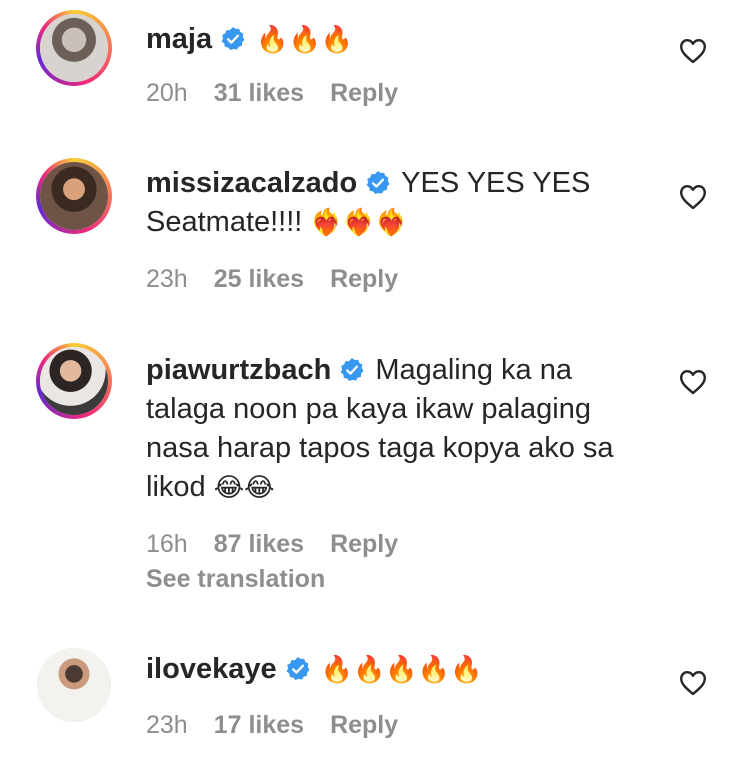 The image size is (736, 758). What do you see at coordinates (305, 39) in the screenshot?
I see `comment-emoji: 🔥🔥🔥` at bounding box center [305, 39].